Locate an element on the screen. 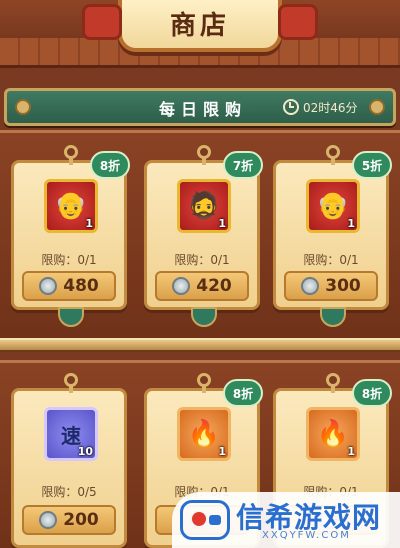  price-label: 300 is located at coordinates (343, 286).